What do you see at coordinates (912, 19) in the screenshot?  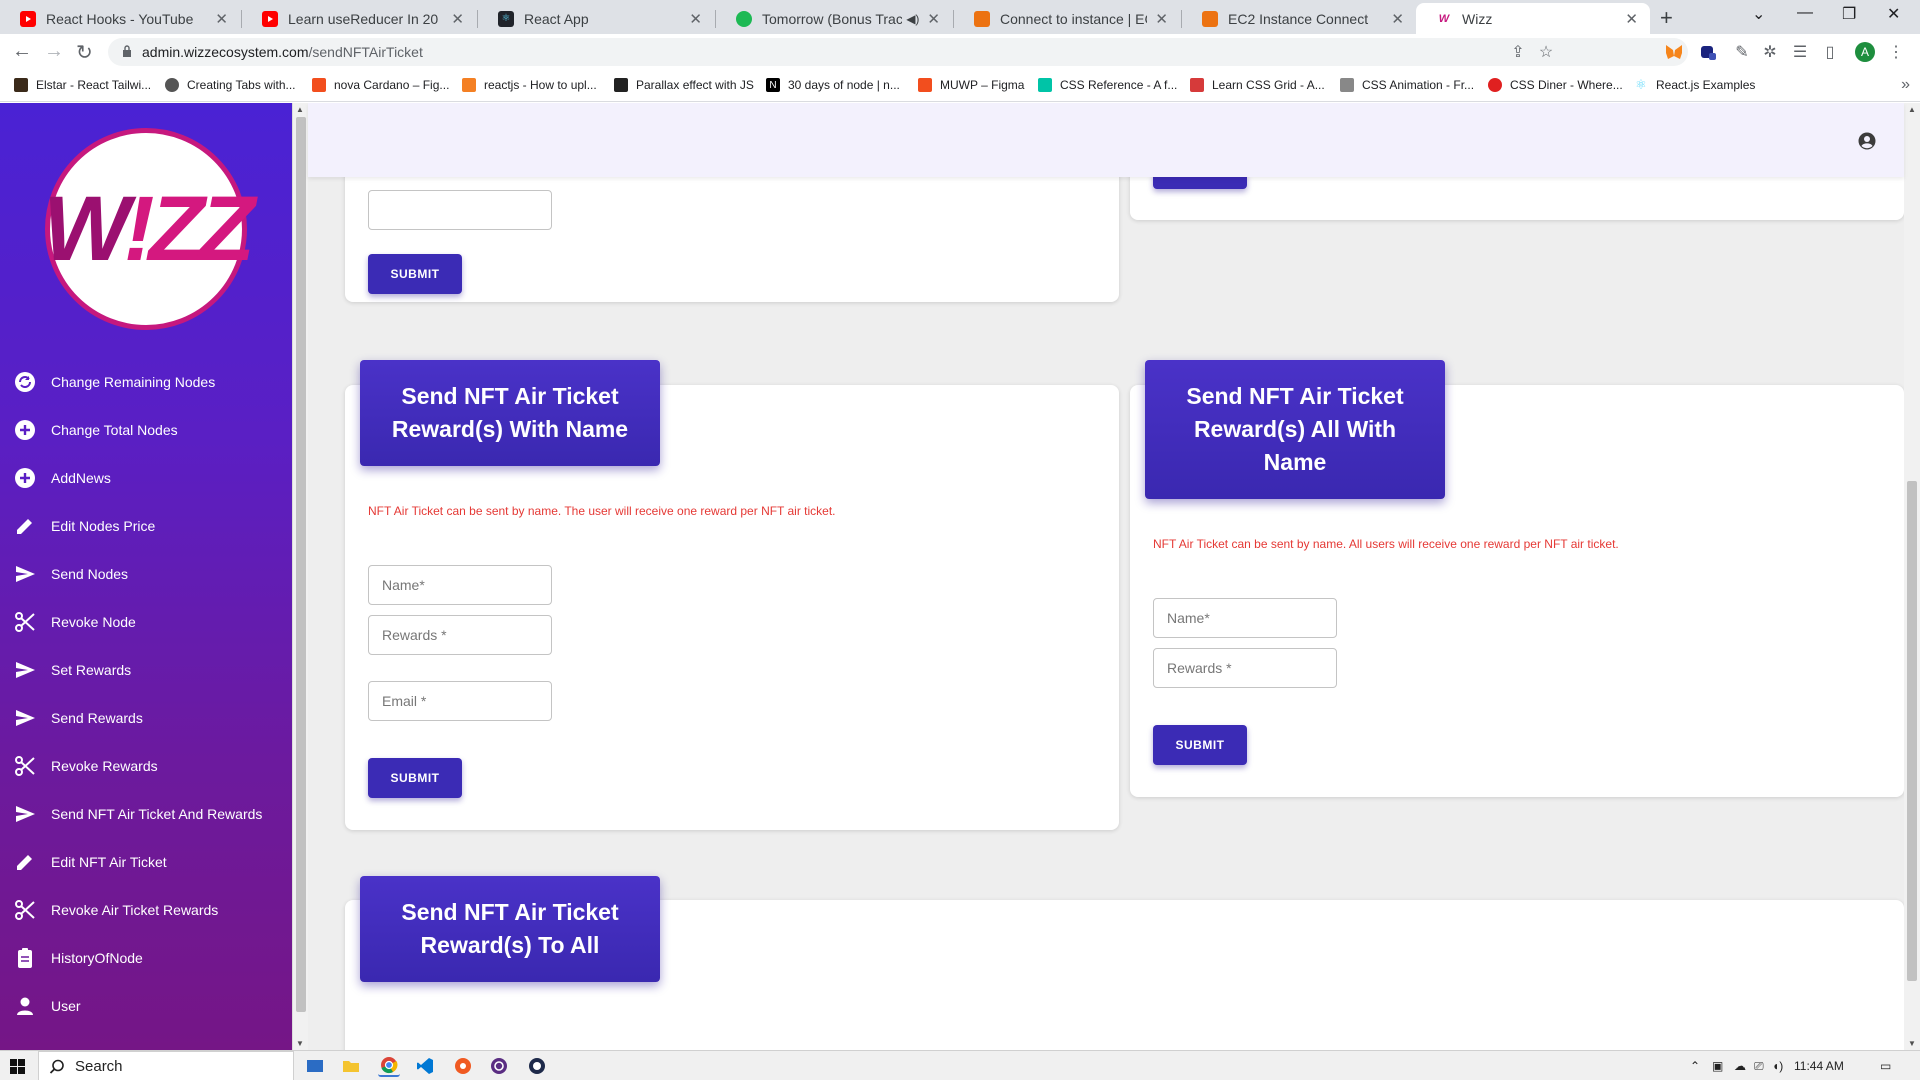 I see `speaker-mute-icon: ◀)` at bounding box center [912, 19].